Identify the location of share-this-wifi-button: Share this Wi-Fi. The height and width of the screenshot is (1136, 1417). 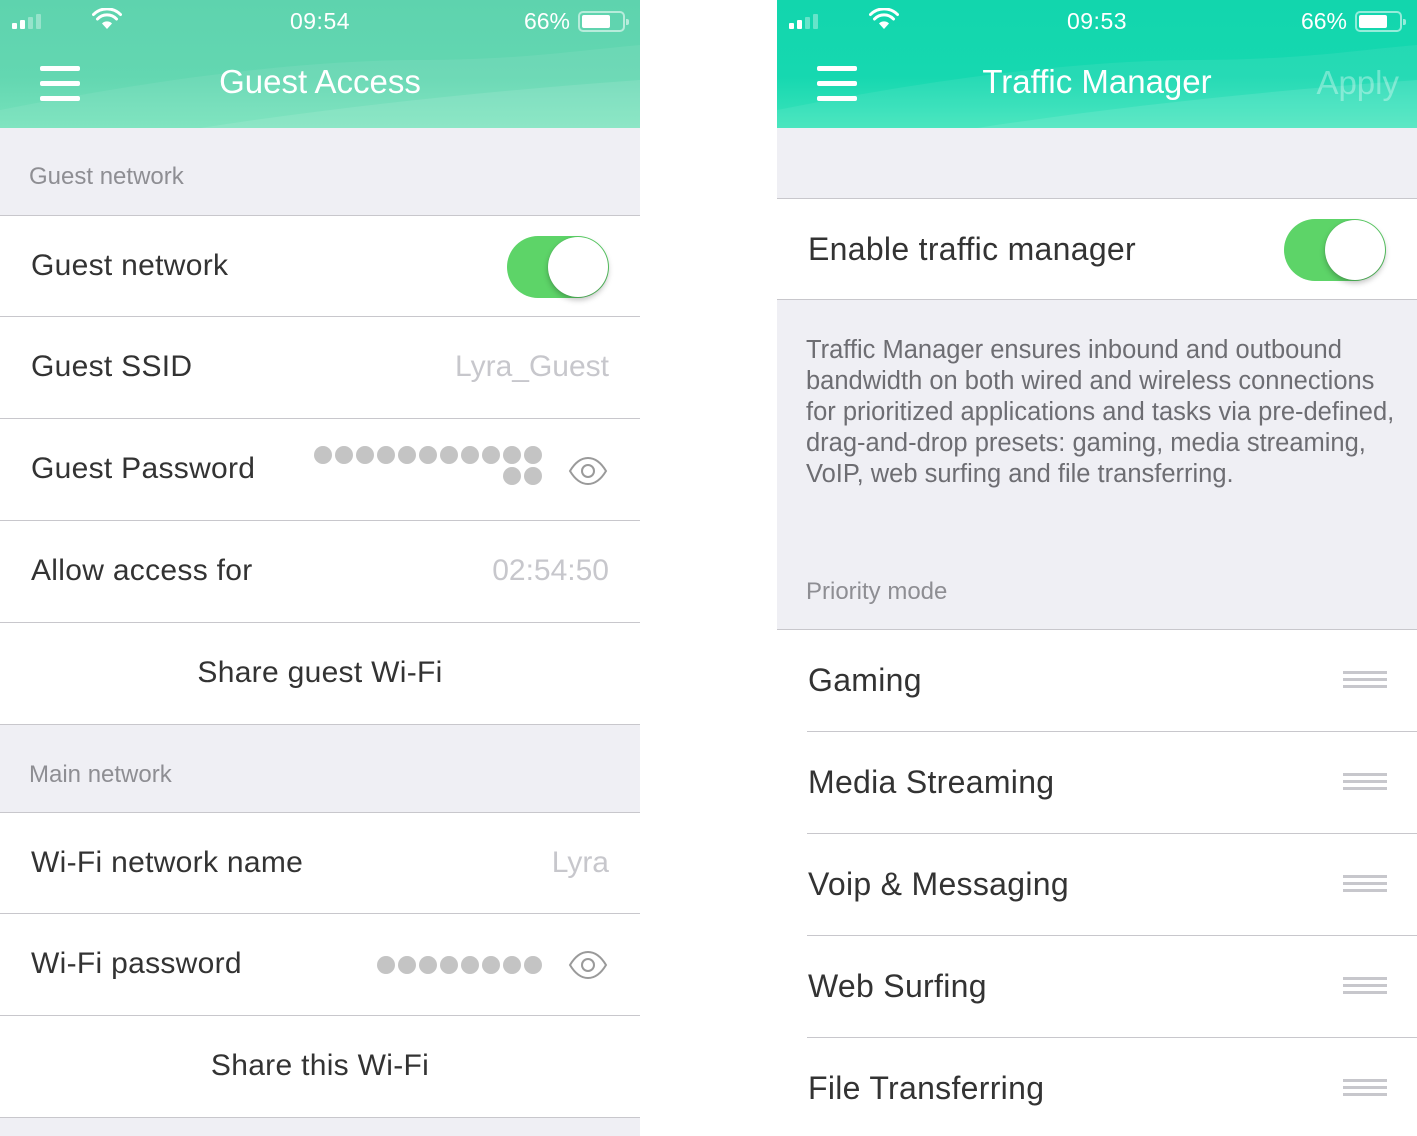
(320, 1066).